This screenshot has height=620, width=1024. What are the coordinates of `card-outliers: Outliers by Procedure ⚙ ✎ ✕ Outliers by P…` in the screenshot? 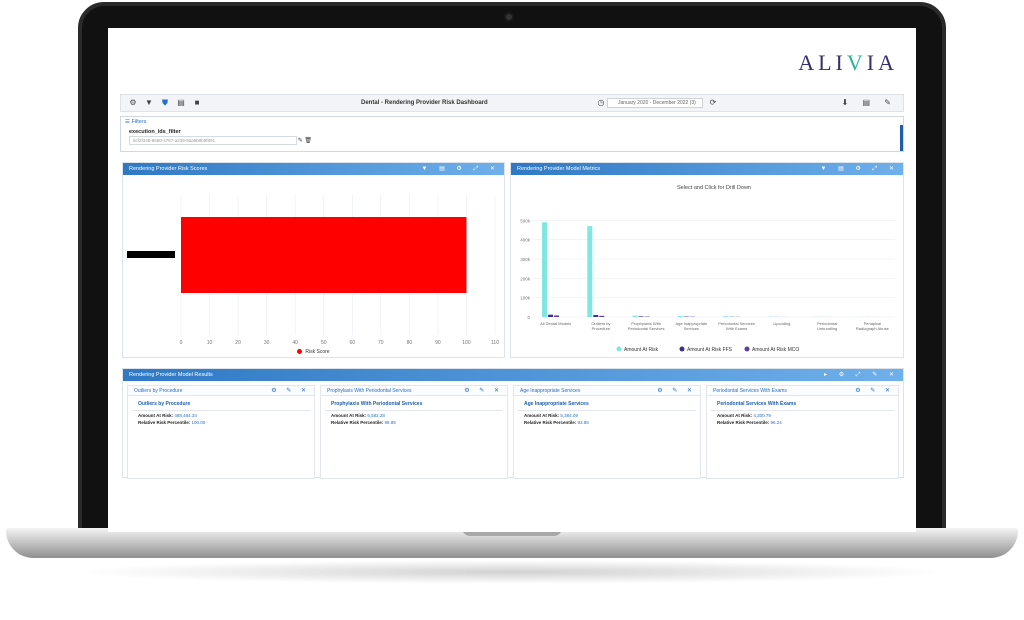 It's located at (221, 432).